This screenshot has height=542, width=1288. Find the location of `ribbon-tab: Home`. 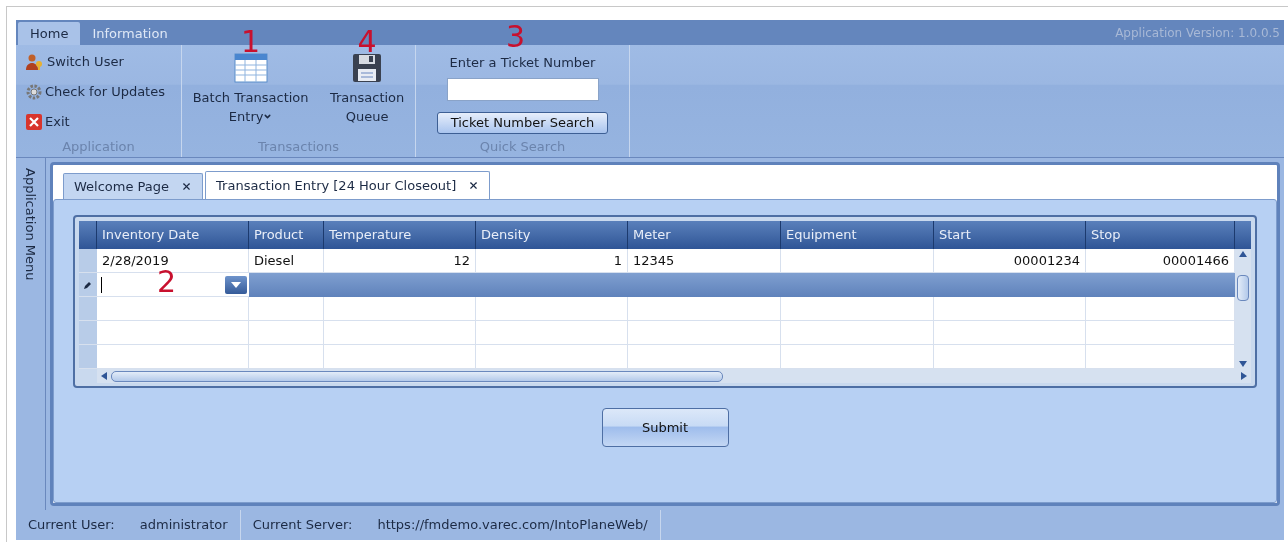

ribbon-tab: Home is located at coordinates (49, 33).